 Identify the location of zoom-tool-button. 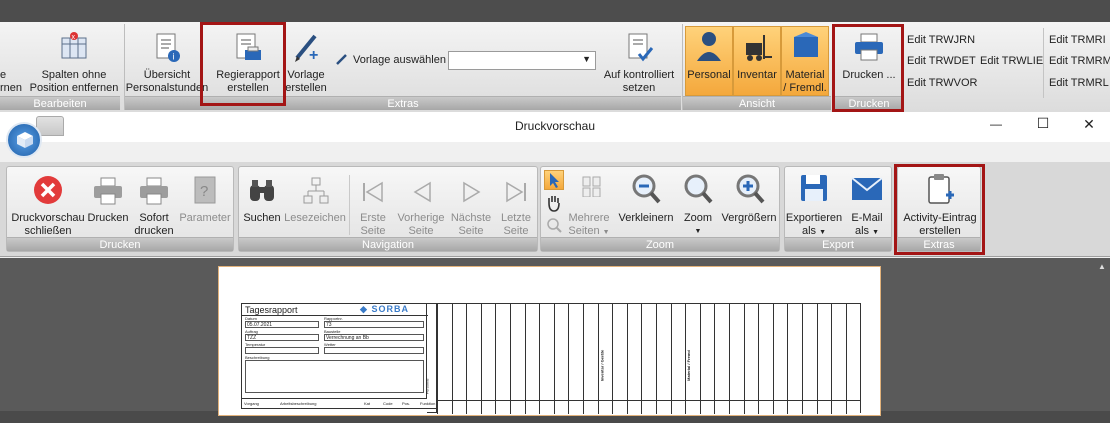
(554, 226).